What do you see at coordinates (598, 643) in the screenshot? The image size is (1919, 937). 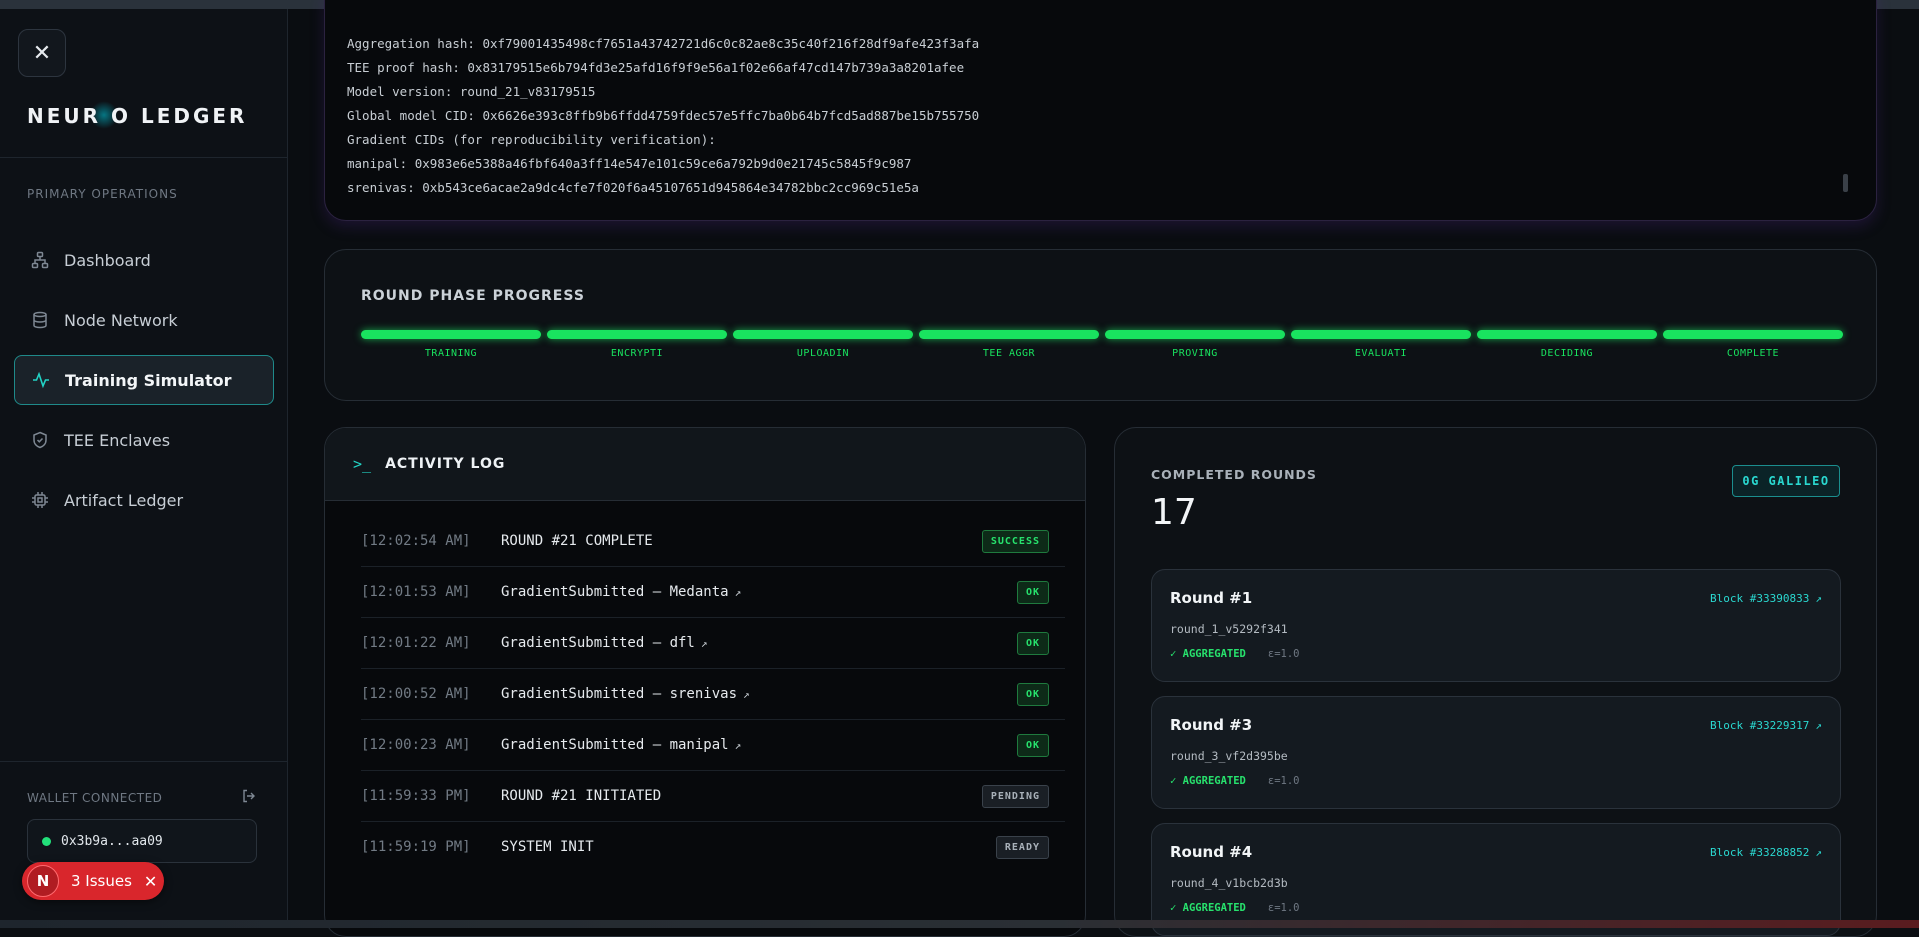 I see `log-message-text: GradientSubmitted – dfl` at bounding box center [598, 643].